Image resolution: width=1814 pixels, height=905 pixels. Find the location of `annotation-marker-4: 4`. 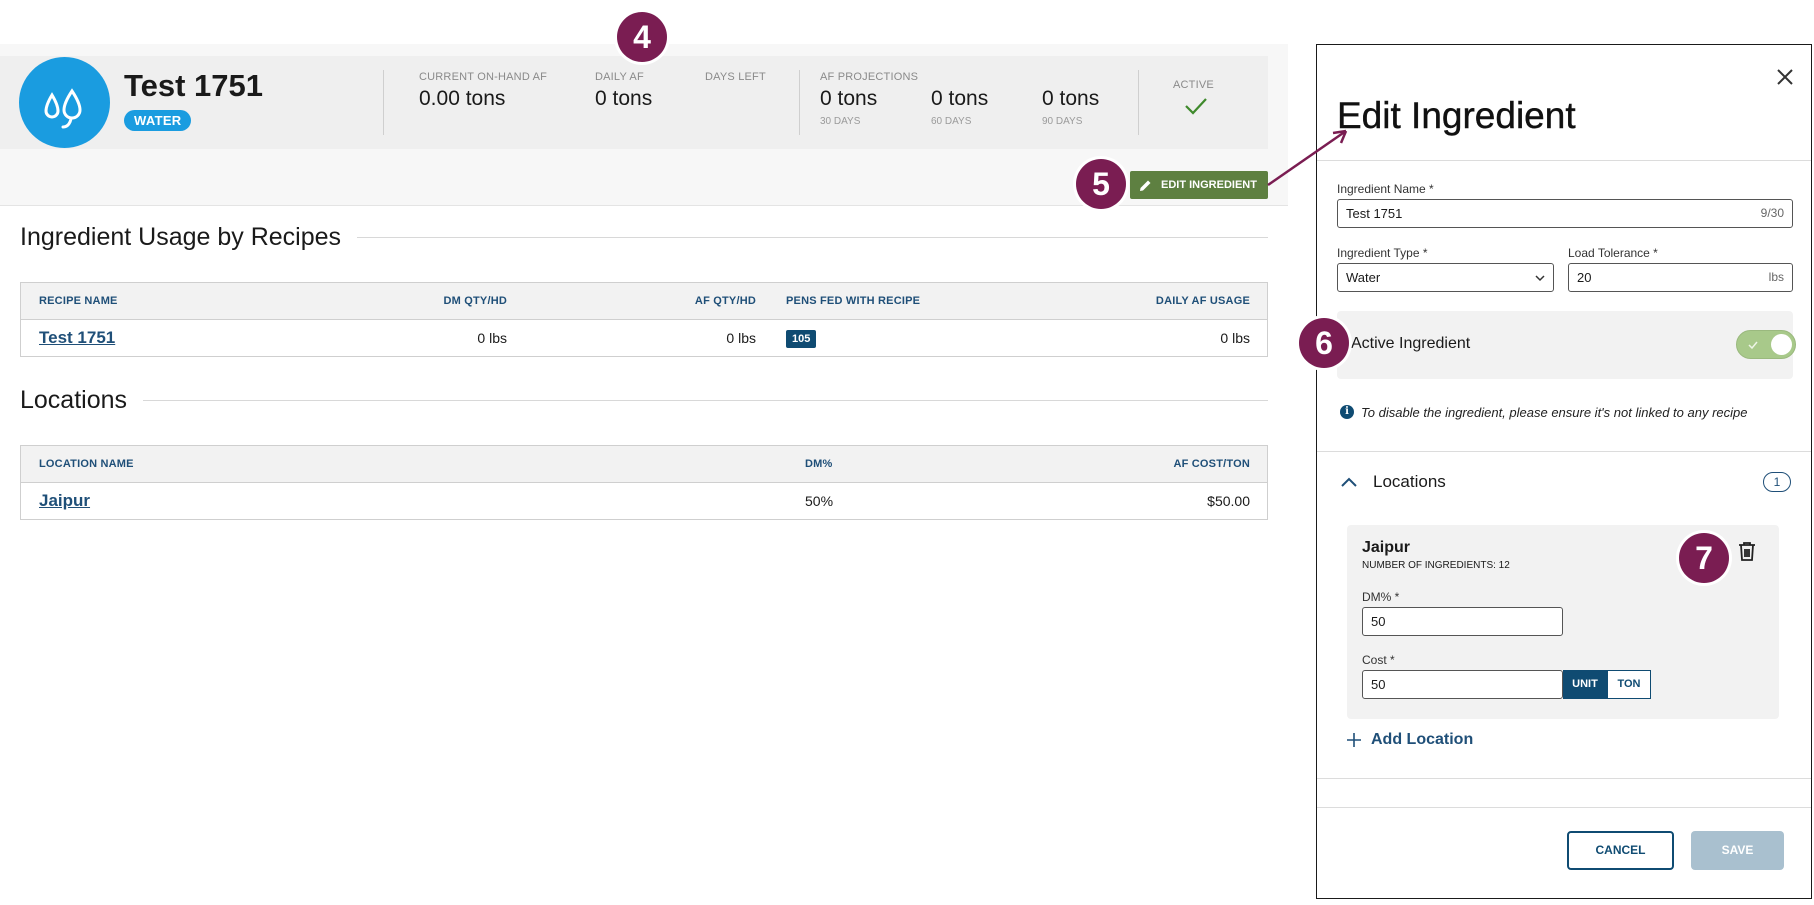

annotation-marker-4: 4 is located at coordinates (642, 37).